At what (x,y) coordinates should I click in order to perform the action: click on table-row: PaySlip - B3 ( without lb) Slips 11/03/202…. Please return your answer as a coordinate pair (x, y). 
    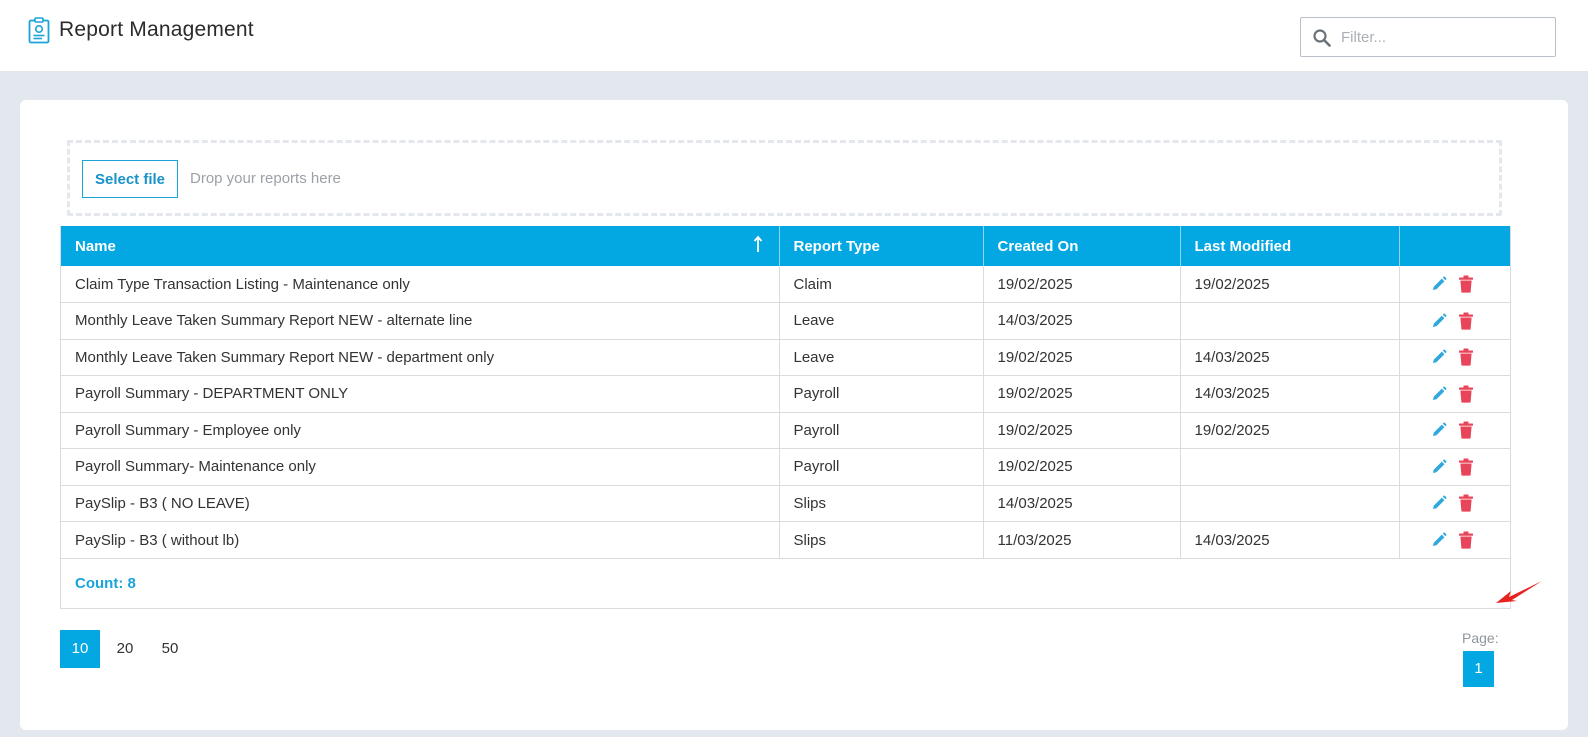
    Looking at the image, I should click on (785, 540).